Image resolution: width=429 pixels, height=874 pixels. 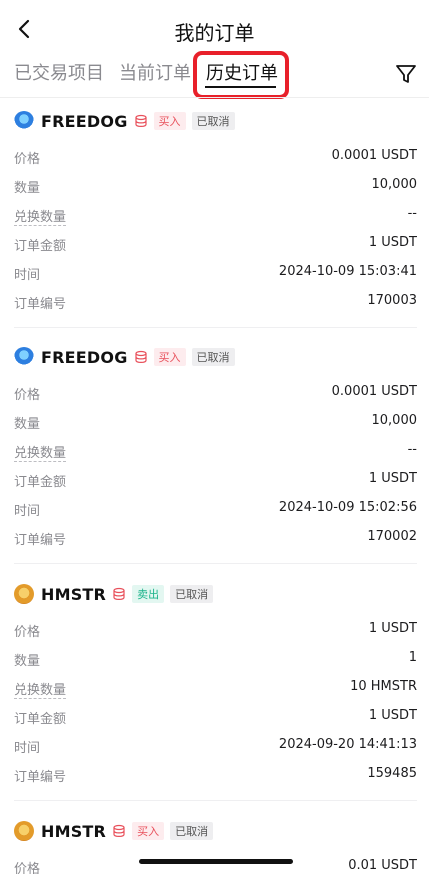 I want to click on order-no-value: 170003, so click(x=392, y=300).